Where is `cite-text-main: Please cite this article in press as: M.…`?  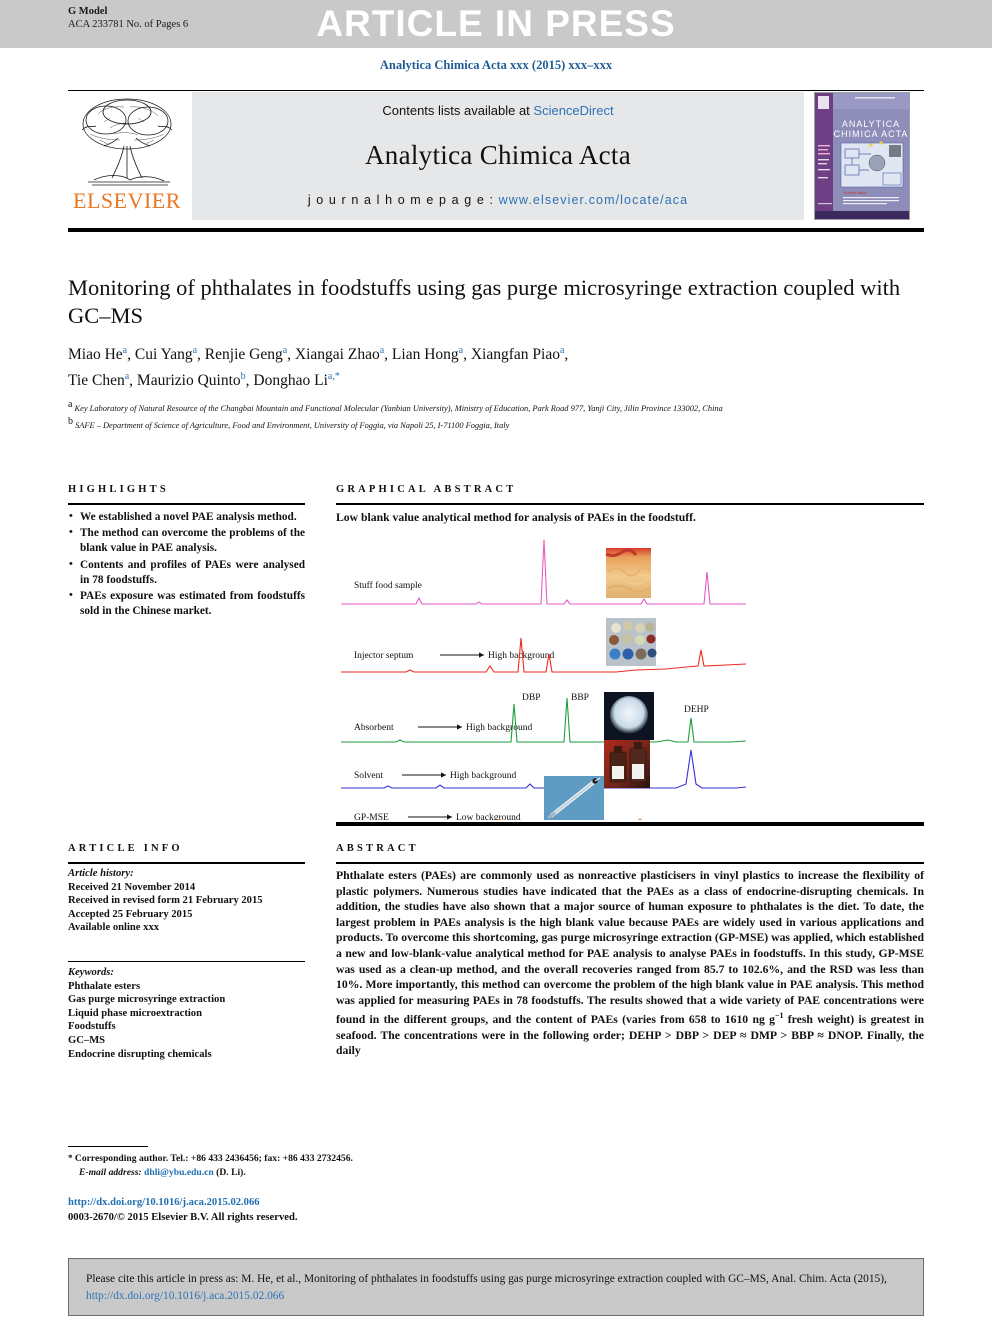
cite-text-main: Please cite this article in press as: M.… is located at coordinates (486, 1279).